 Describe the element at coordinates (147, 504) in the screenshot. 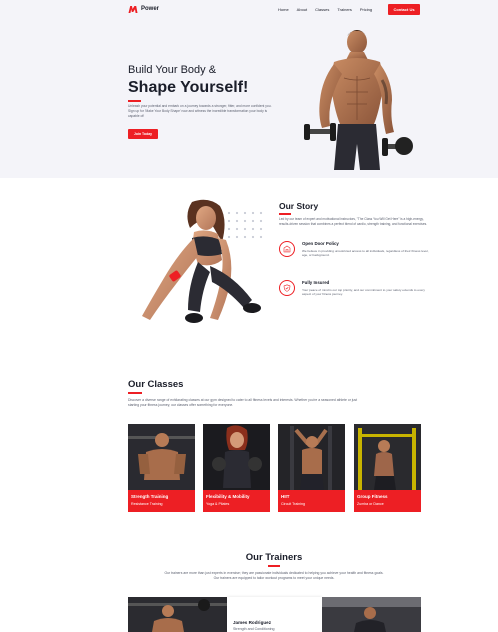

I see `class-subtitle: Resistance Training` at that location.